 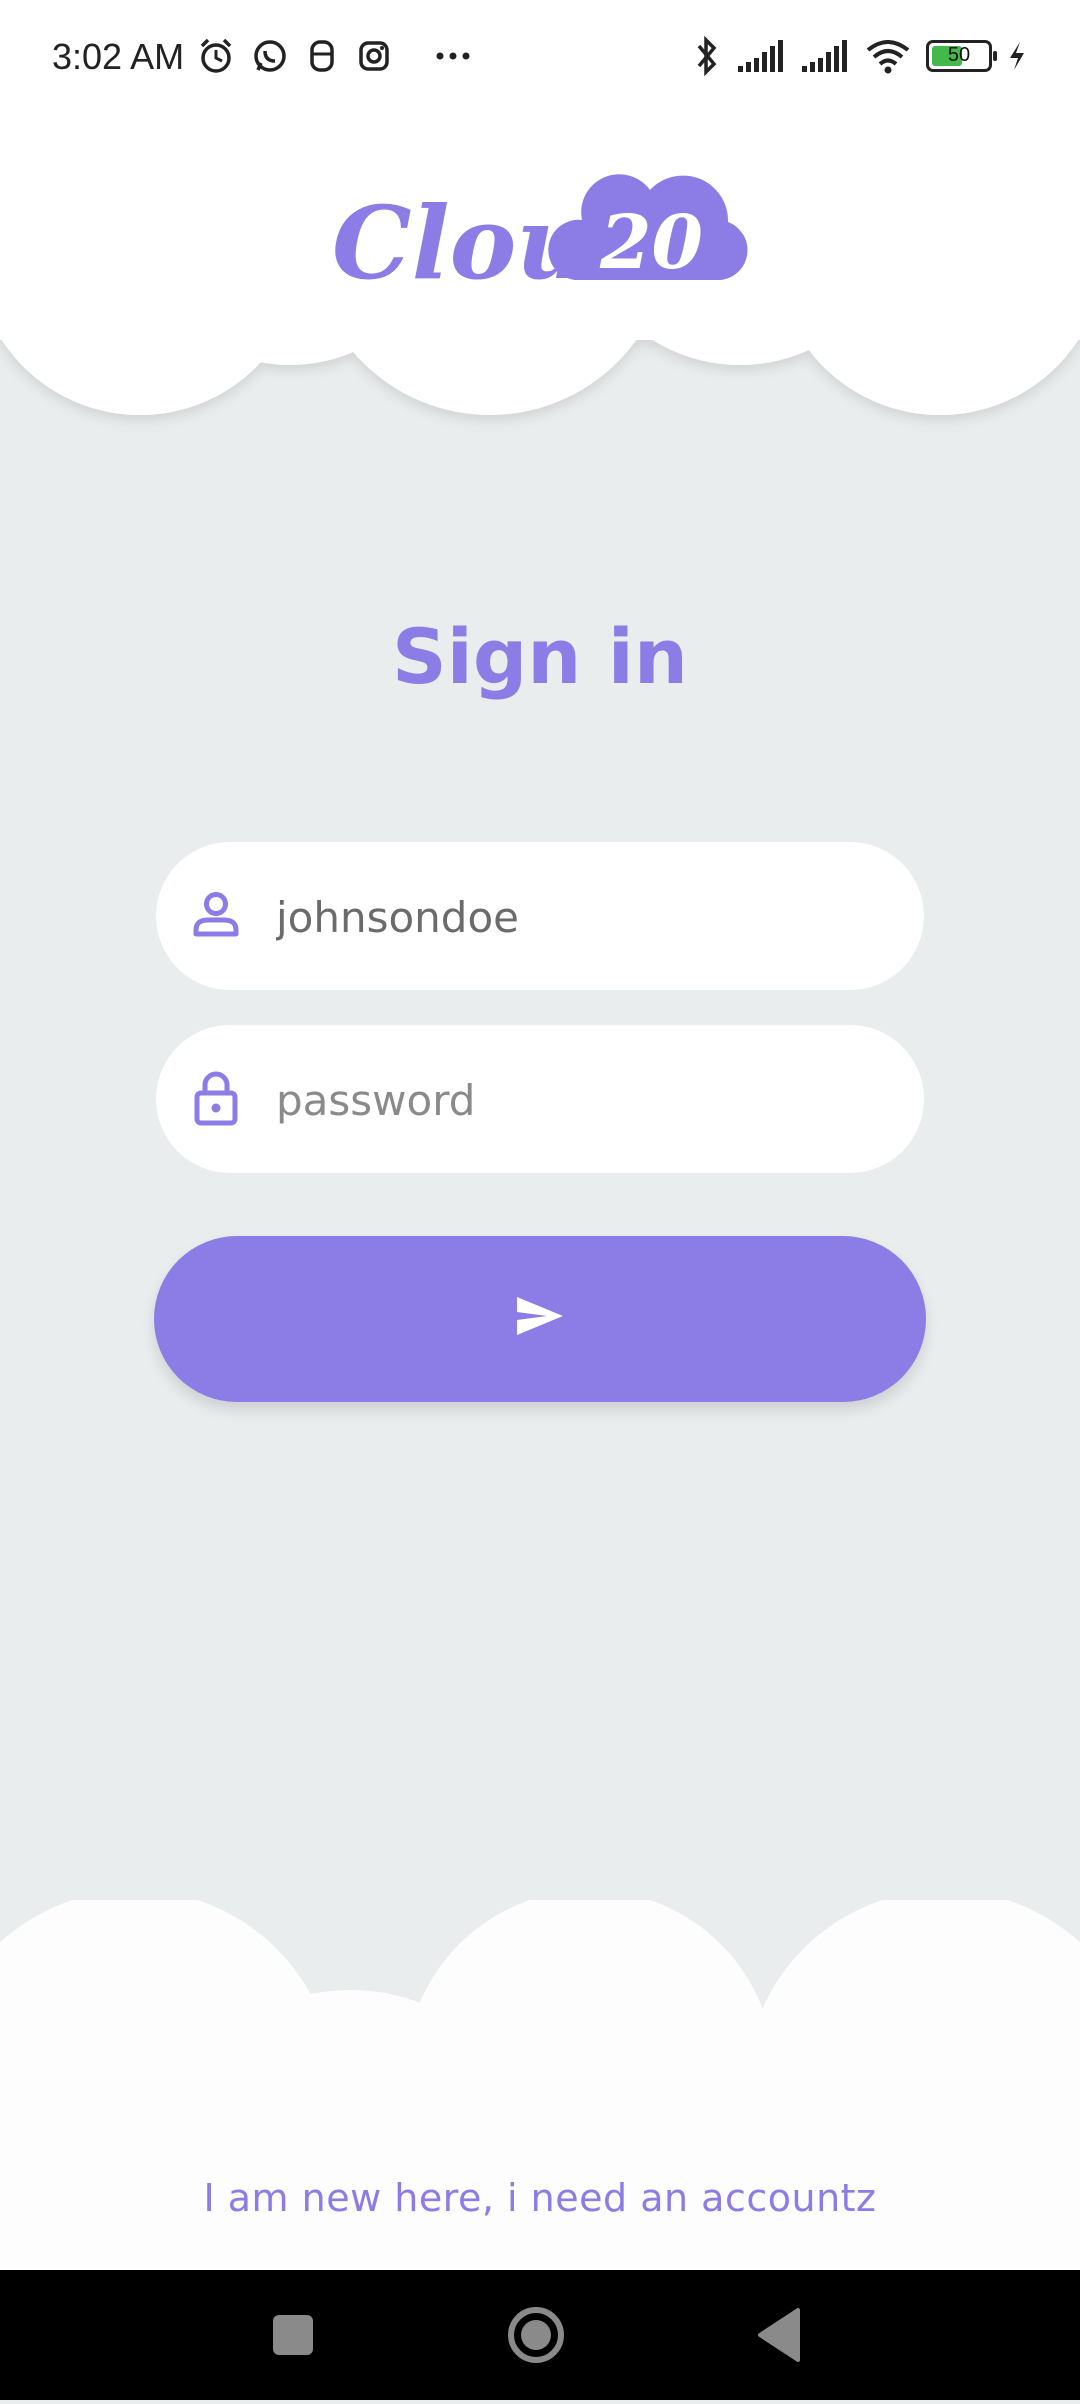 I want to click on username-input, so click(x=576, y=917).